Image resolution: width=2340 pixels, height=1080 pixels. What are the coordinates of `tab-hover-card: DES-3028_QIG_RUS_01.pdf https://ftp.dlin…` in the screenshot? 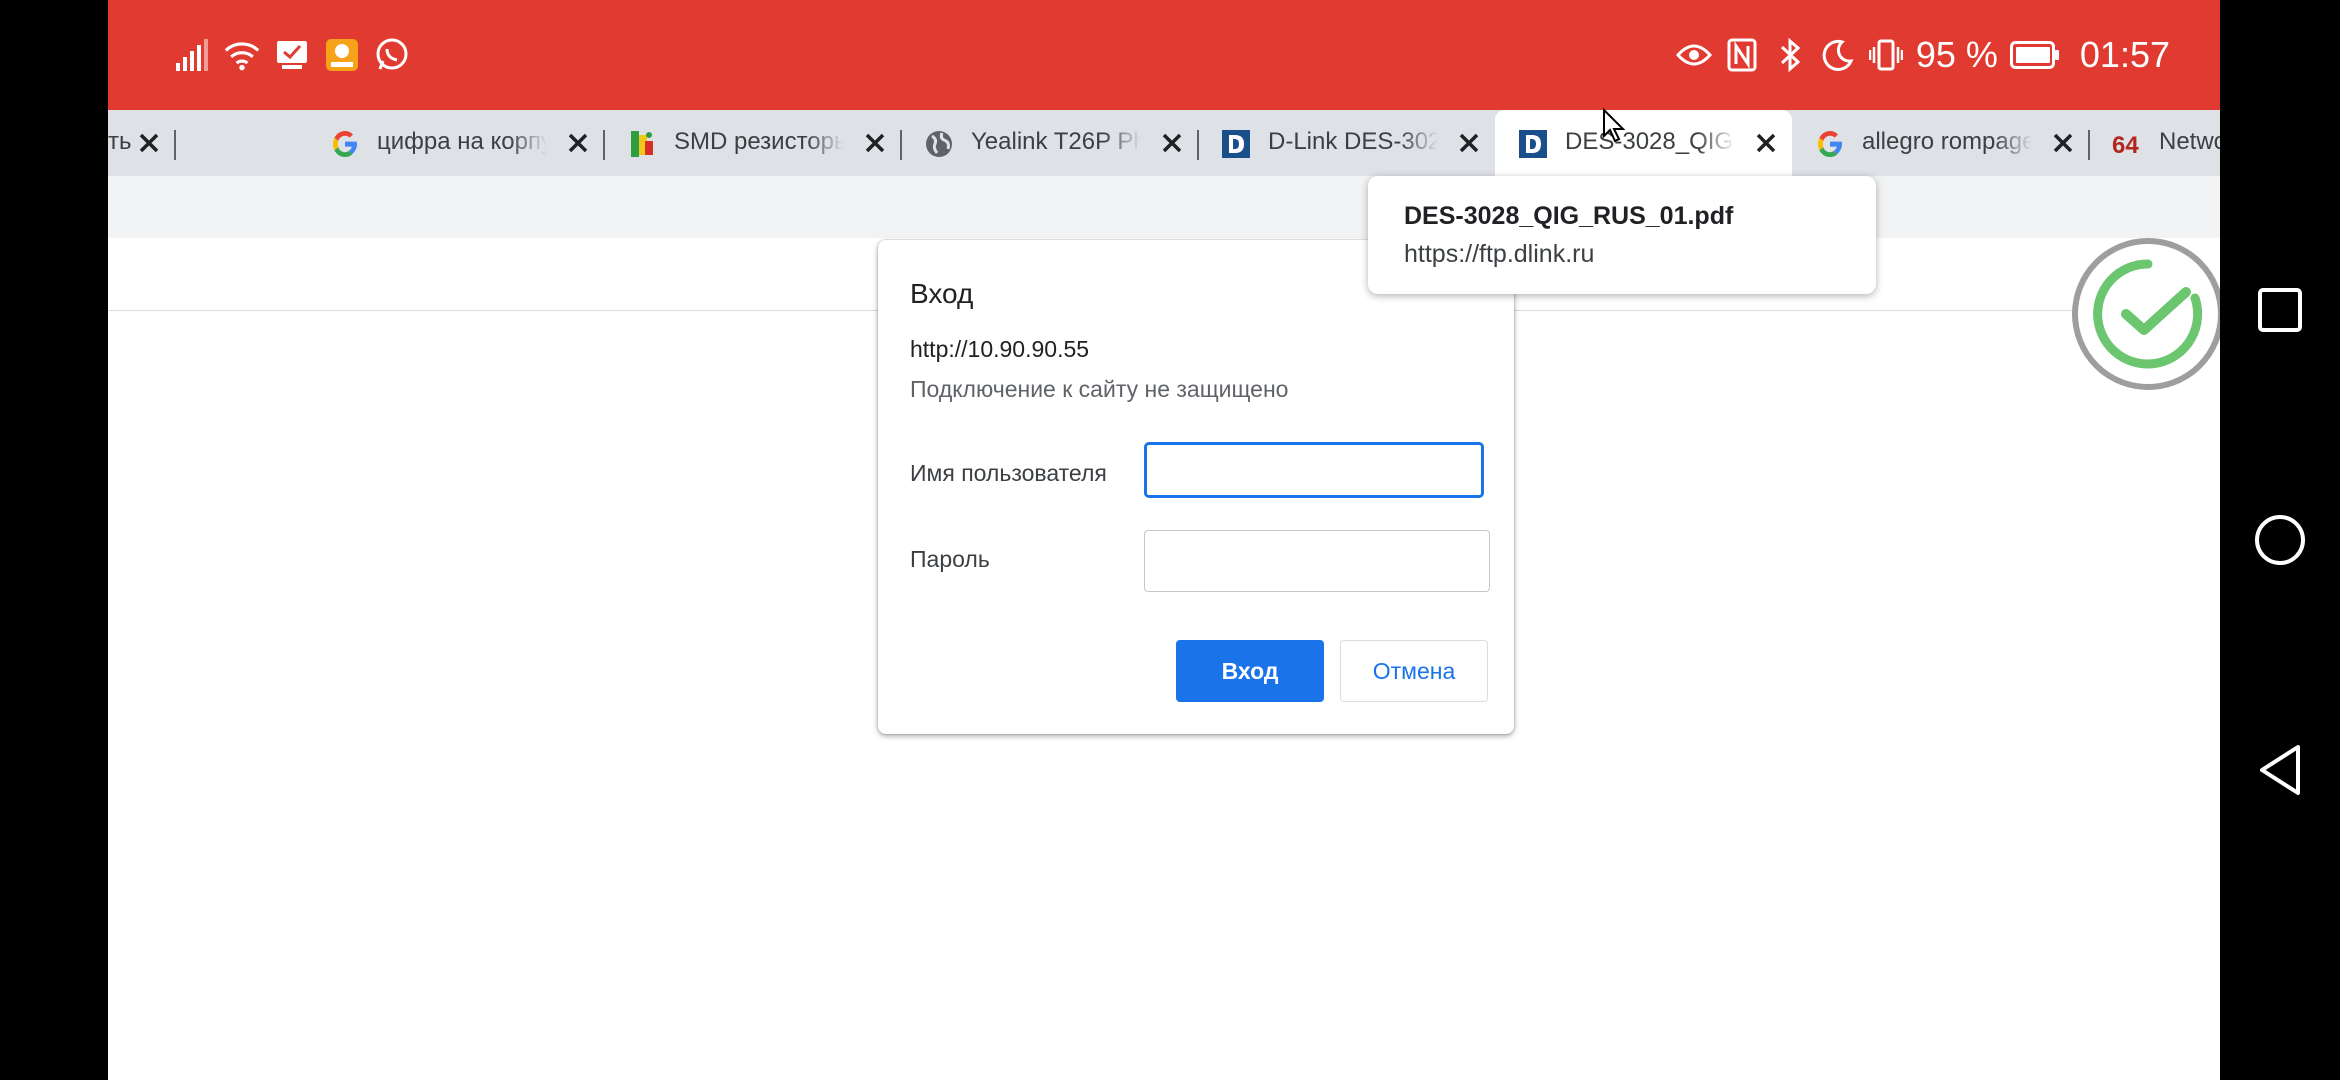 It's located at (1622, 235).